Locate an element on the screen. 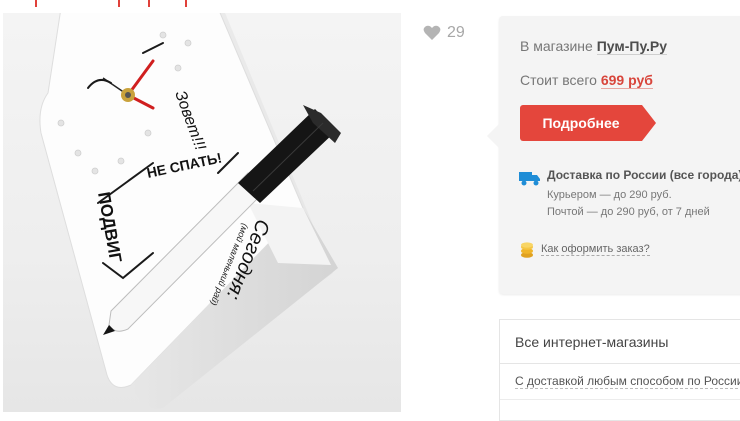 The width and height of the screenshot is (740, 421). how-to-order-link: Как оформить заказ? is located at coordinates (595, 249).